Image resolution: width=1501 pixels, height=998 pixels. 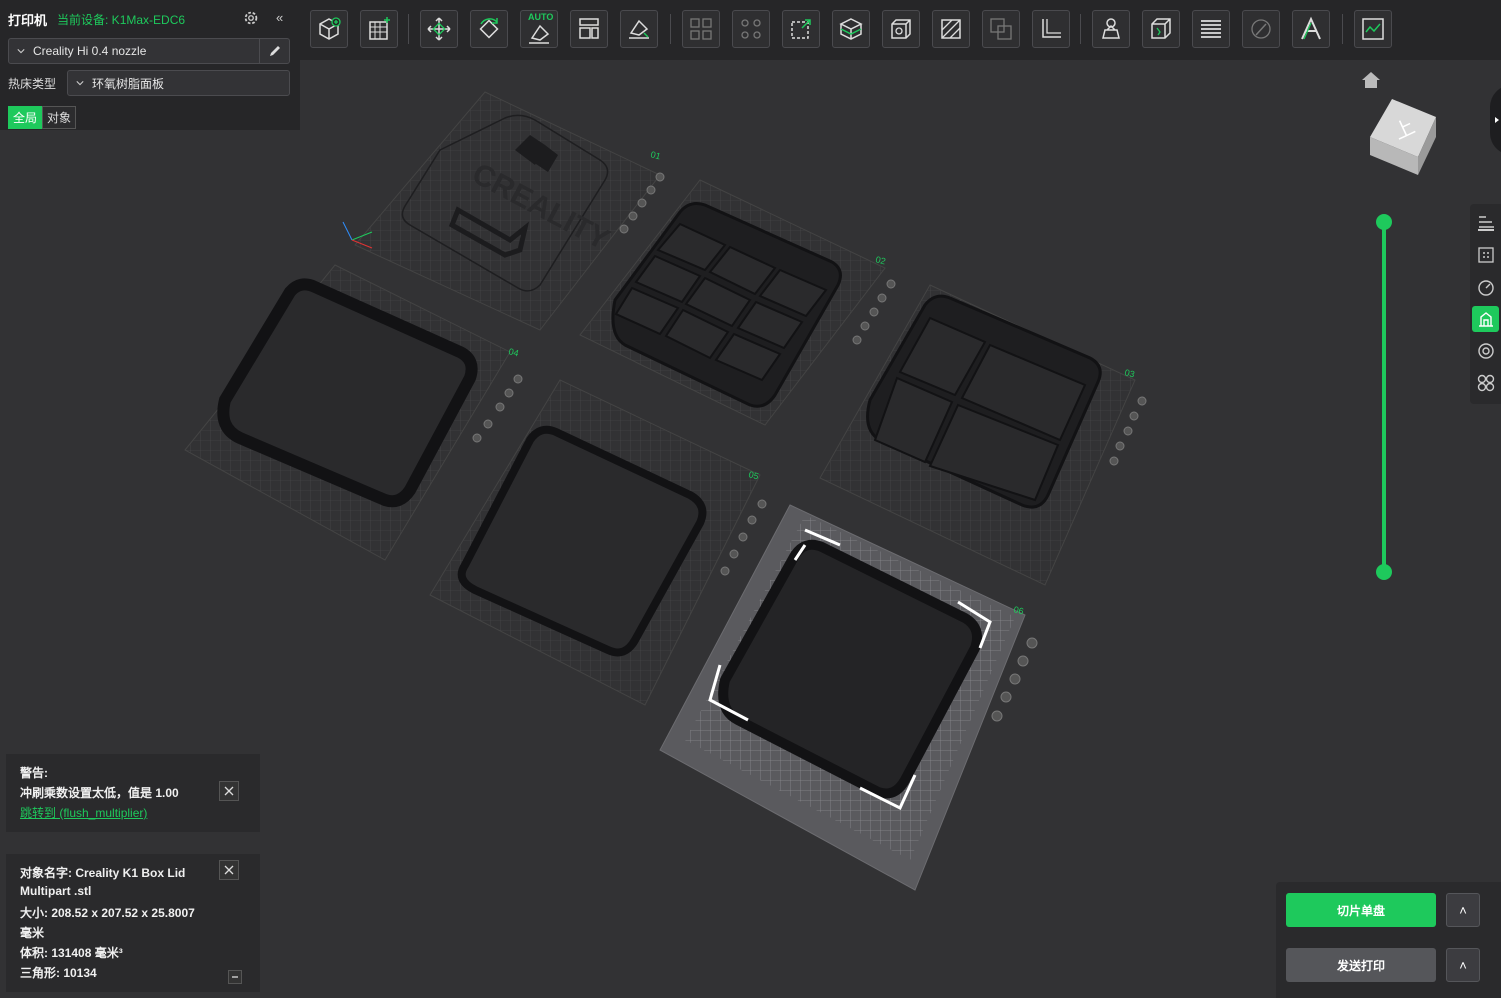 I want to click on layout-button, so click(x=589, y=29).